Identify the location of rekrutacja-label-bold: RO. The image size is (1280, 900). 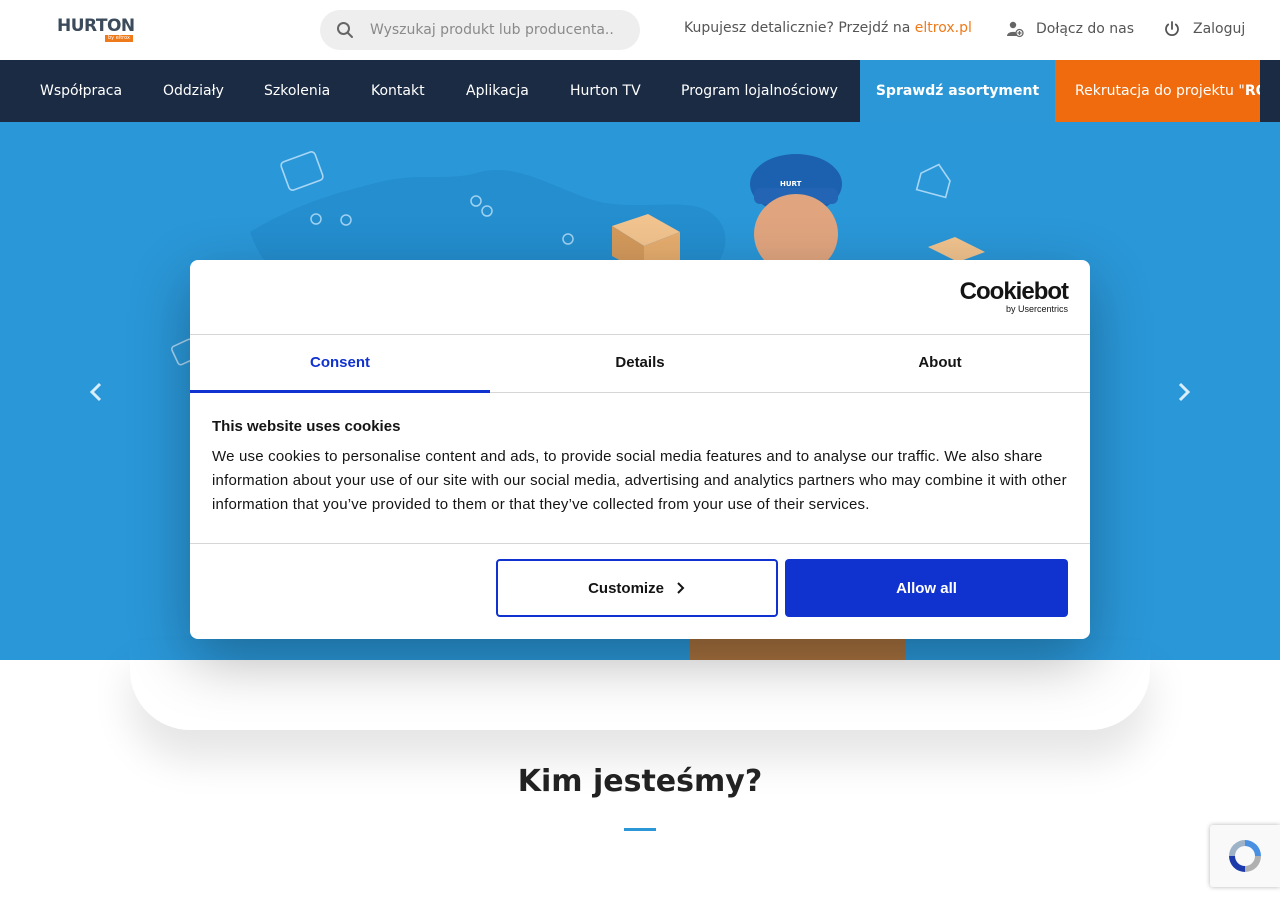
(1252, 91).